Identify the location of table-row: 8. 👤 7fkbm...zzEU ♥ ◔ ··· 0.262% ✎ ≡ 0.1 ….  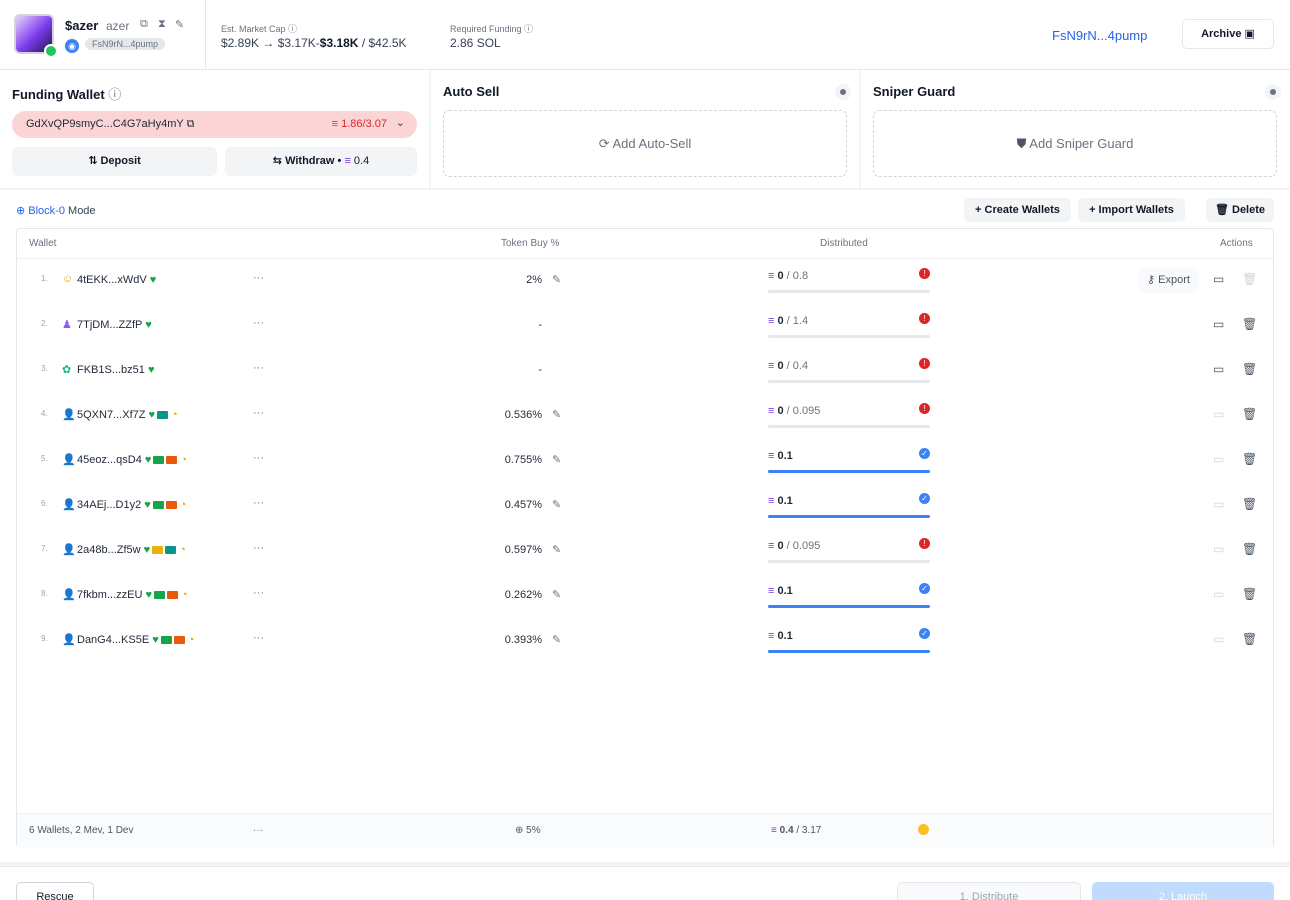
(645, 596).